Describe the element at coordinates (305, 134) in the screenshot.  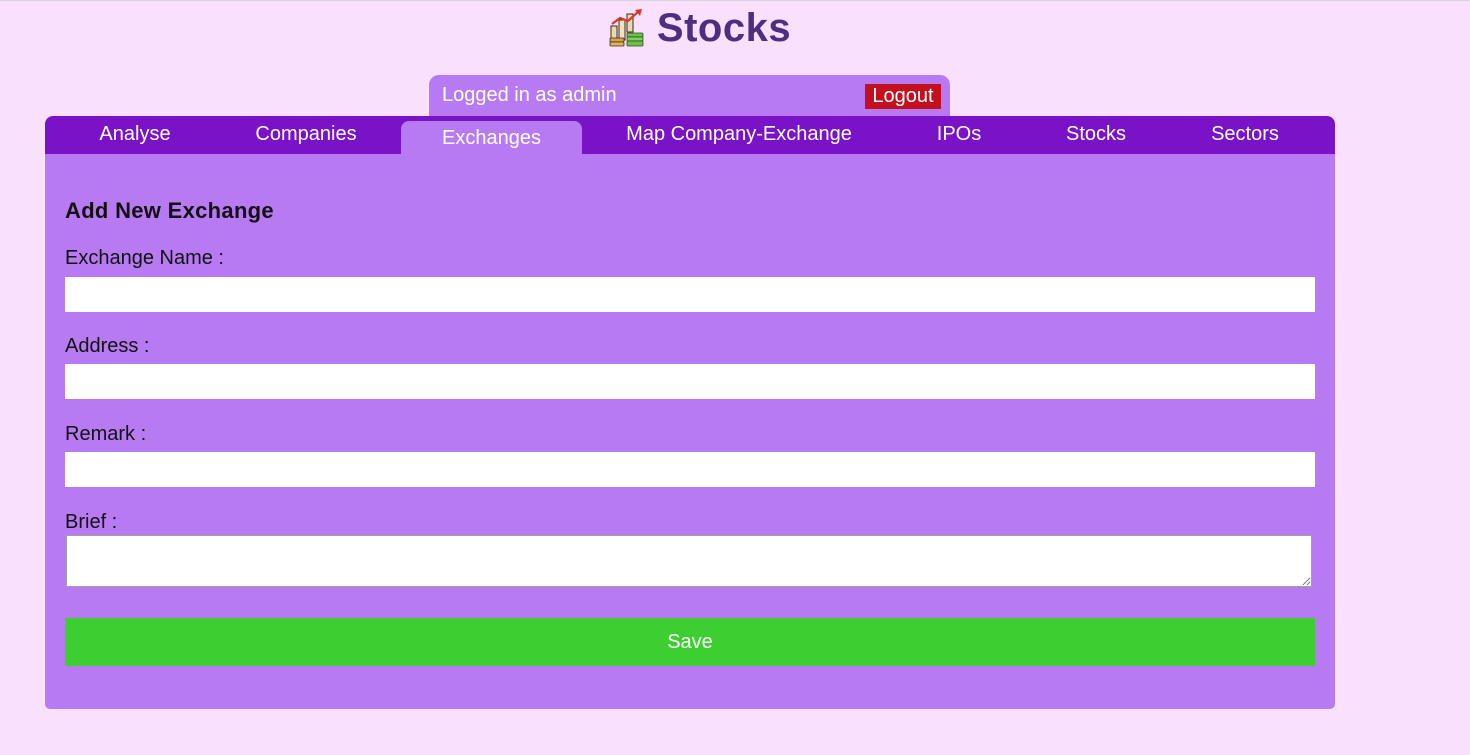
I see `tab-companies: Companies` at that location.